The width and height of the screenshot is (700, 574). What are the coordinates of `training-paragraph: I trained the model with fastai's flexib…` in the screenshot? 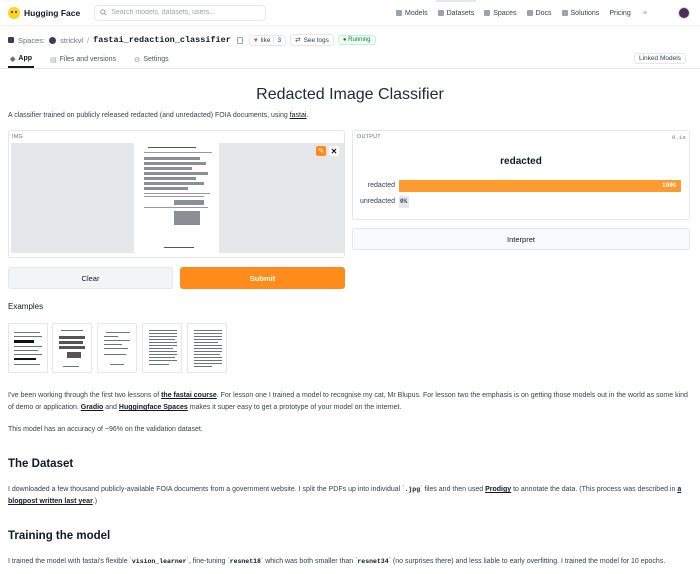 It's located at (350, 562).